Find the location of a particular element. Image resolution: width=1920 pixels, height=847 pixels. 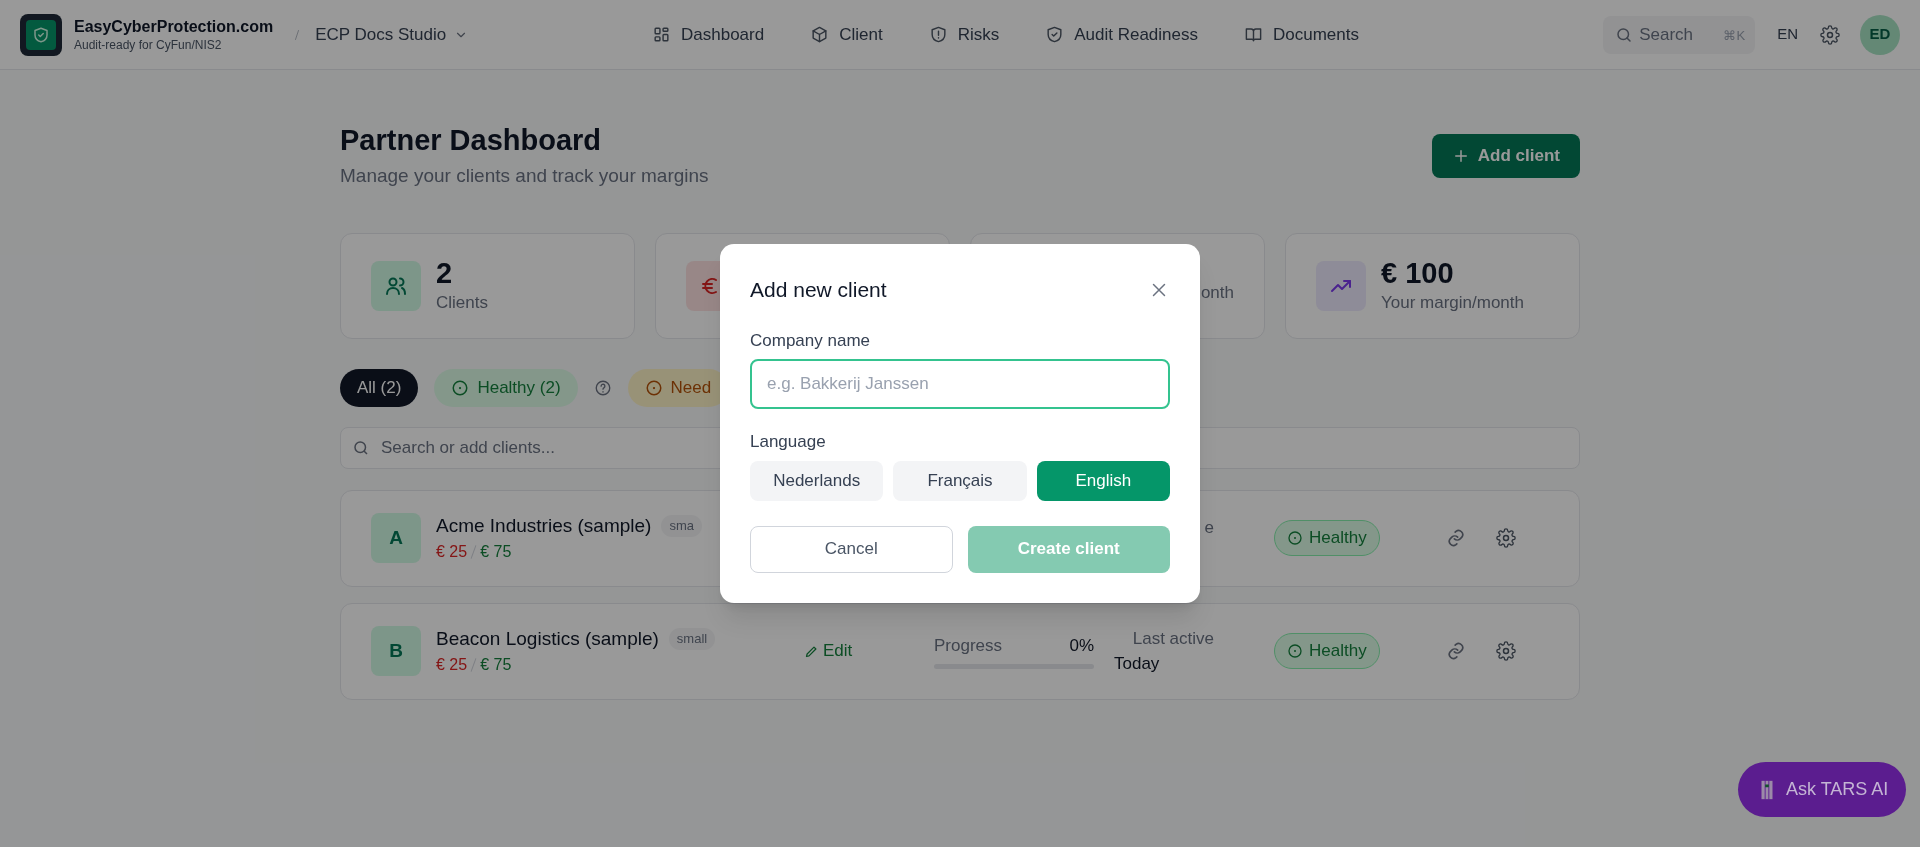

size-tag: sma is located at coordinates (681, 526).